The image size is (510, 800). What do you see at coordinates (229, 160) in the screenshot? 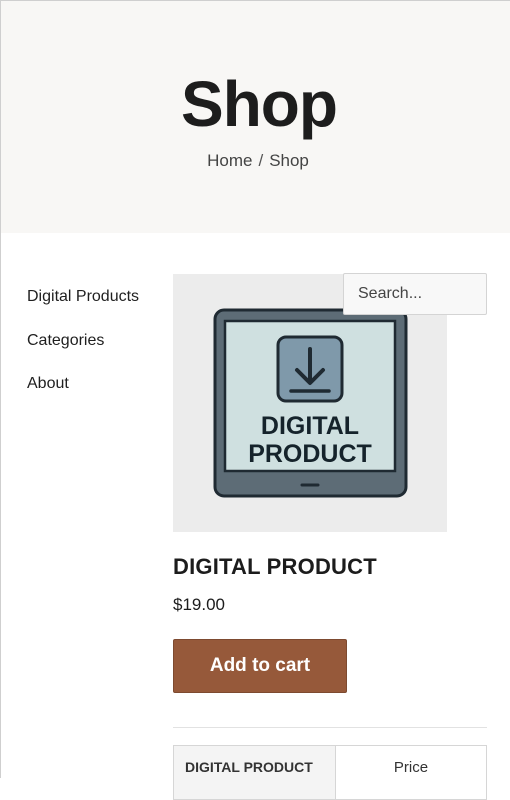
I see `breadcrumb-home-link: Home` at bounding box center [229, 160].